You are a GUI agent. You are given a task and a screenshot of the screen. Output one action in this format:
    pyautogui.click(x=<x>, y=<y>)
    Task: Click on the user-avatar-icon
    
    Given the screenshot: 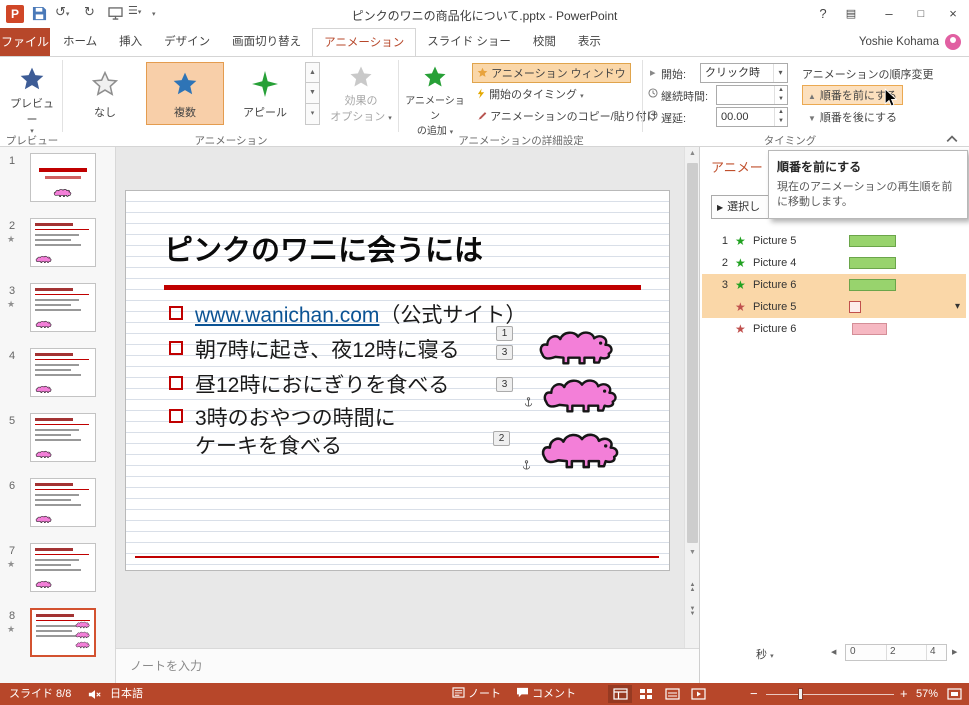 What is the action you would take?
    pyautogui.click(x=953, y=41)
    